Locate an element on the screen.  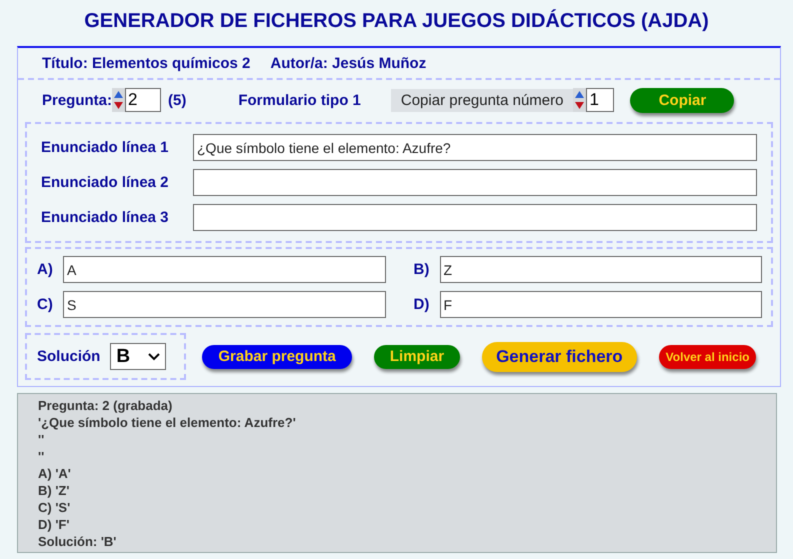
option-label: B) is located at coordinates (422, 269).